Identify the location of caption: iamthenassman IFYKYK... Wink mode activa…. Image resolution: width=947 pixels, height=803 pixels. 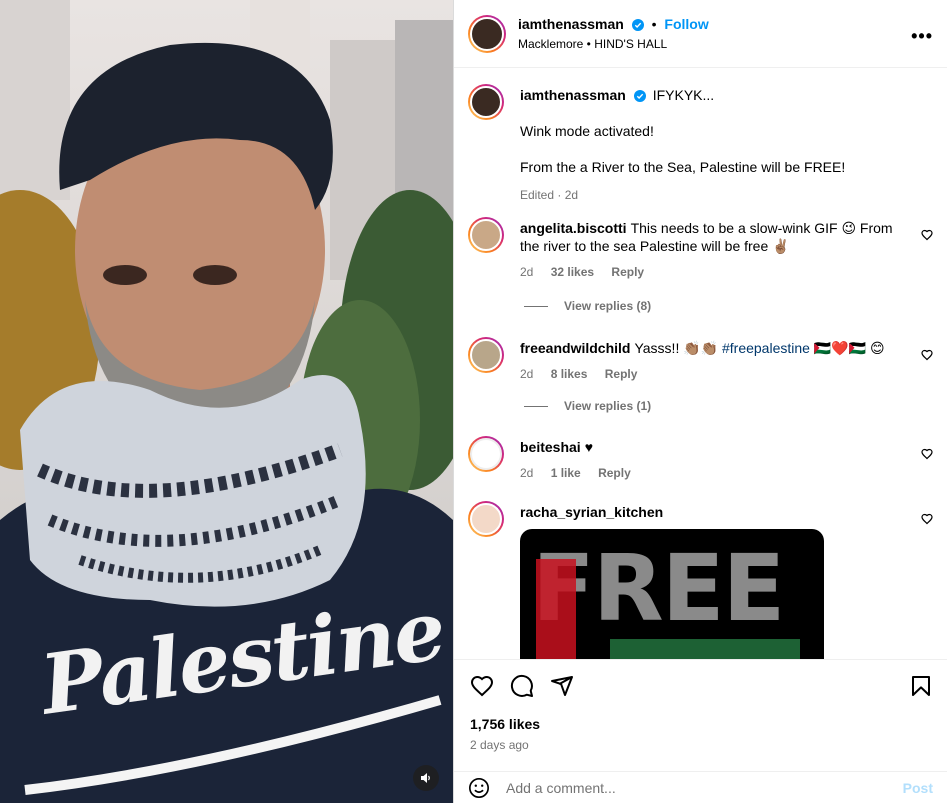
(700, 144).